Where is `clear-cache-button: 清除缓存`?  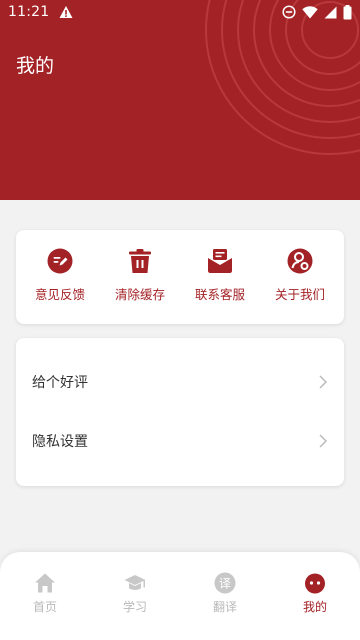
clear-cache-button: 清除缓存 is located at coordinates (140, 277).